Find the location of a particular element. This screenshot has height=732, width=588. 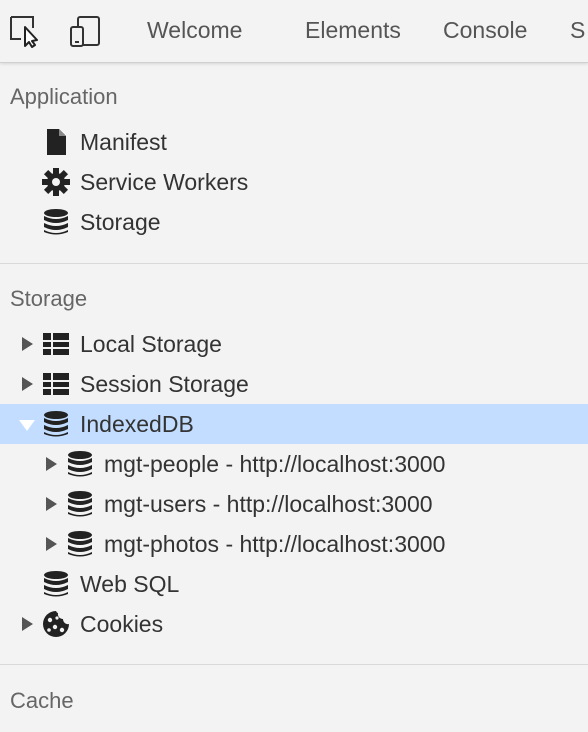

gear-icon is located at coordinates (56, 182).